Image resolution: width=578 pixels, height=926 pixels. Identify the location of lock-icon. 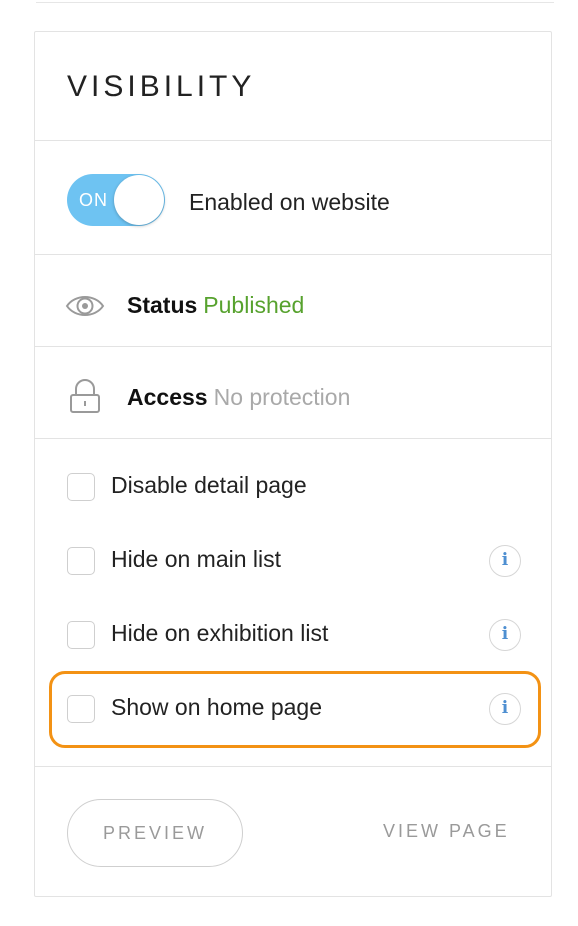
(85, 396).